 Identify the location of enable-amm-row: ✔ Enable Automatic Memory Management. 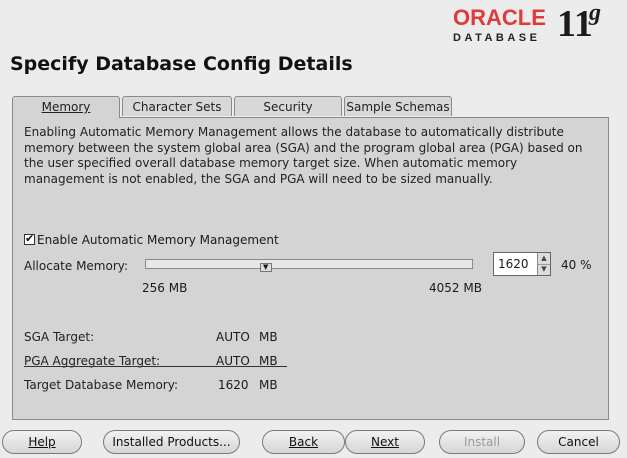
(151, 239).